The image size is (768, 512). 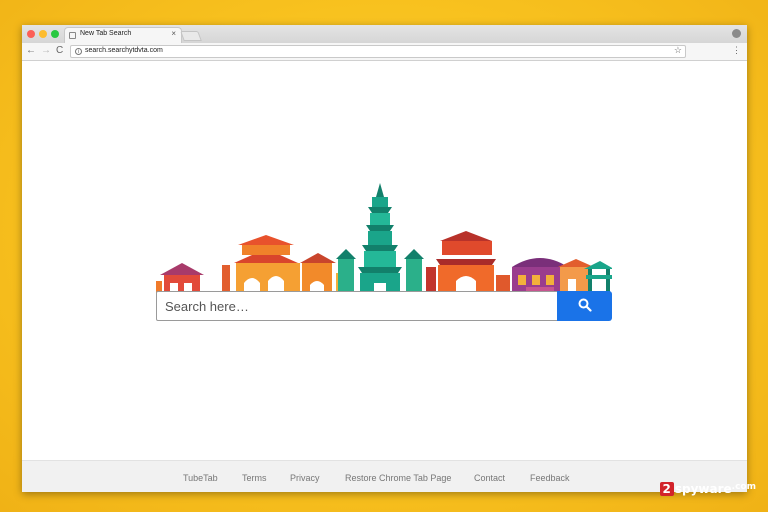 I want to click on tab-title: New Tab Search, so click(x=106, y=33).